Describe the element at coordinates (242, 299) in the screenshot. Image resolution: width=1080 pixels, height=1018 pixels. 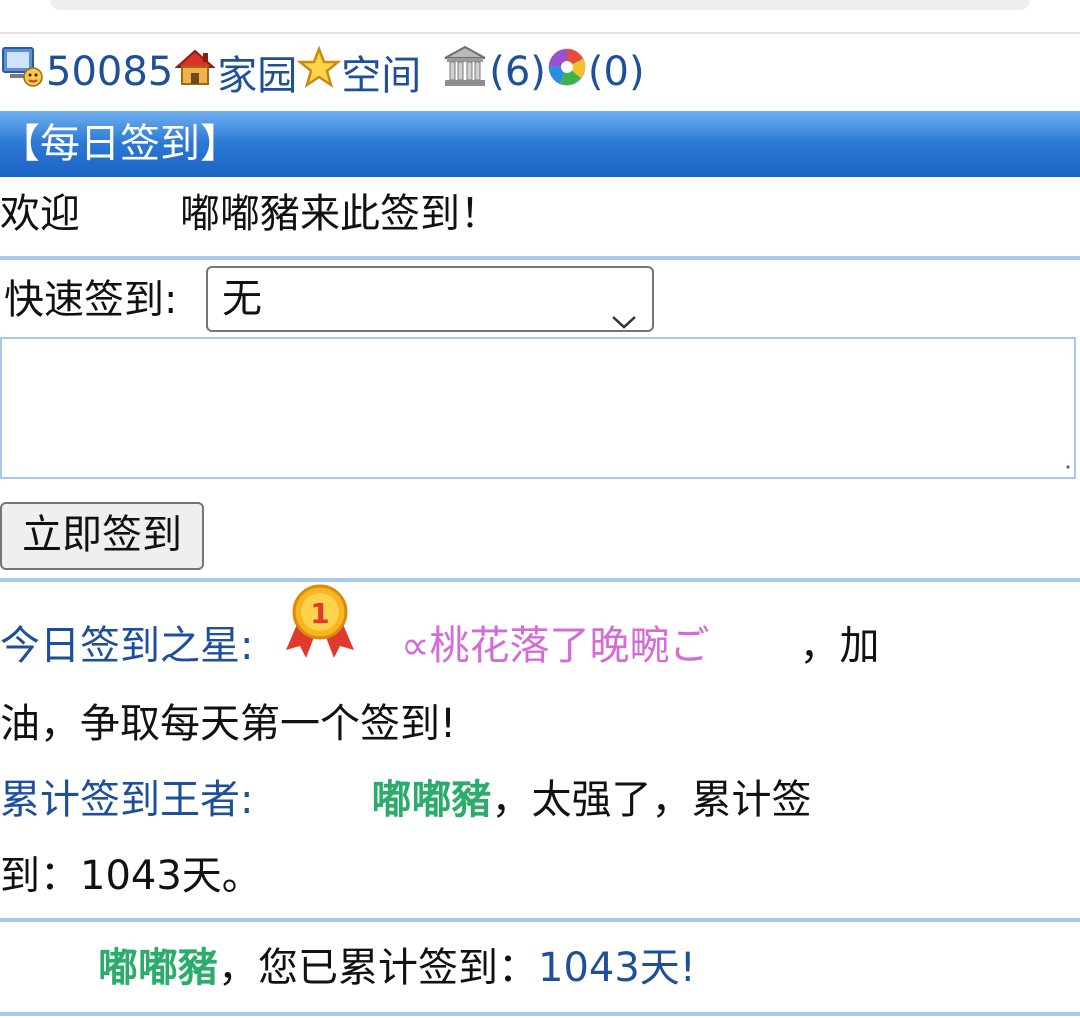
I see `select-value: 无` at that location.